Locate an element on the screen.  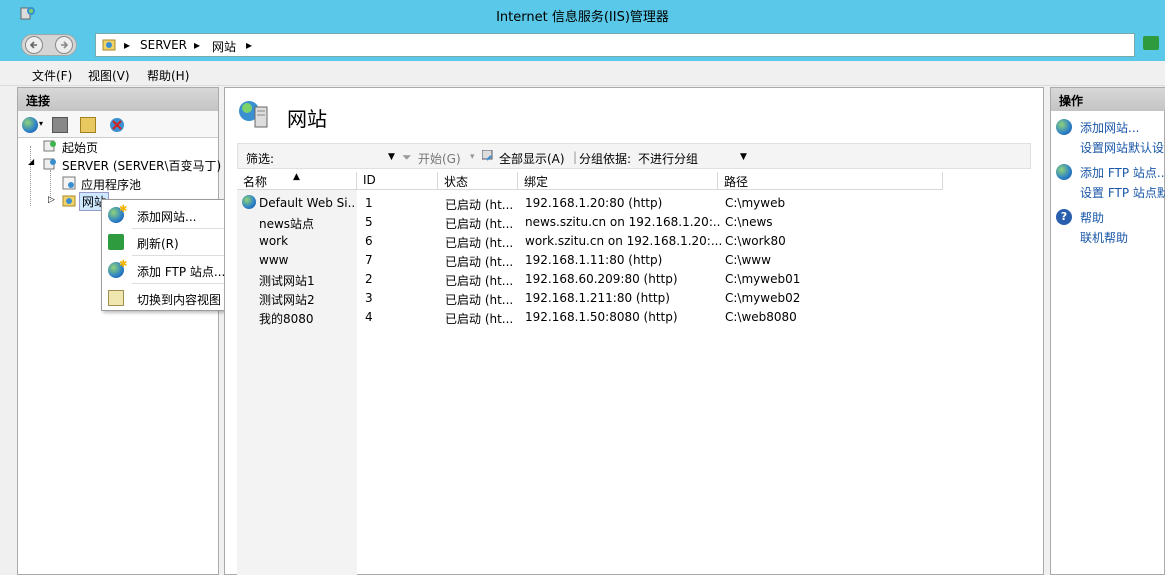
start-page-icon is located at coordinates (50, 146).